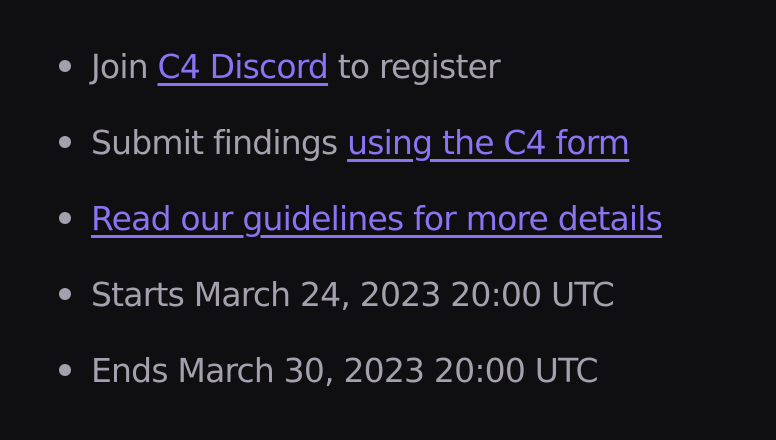 The height and width of the screenshot is (440, 776). I want to click on submit-findings-text: Submit findings, so click(219, 142).